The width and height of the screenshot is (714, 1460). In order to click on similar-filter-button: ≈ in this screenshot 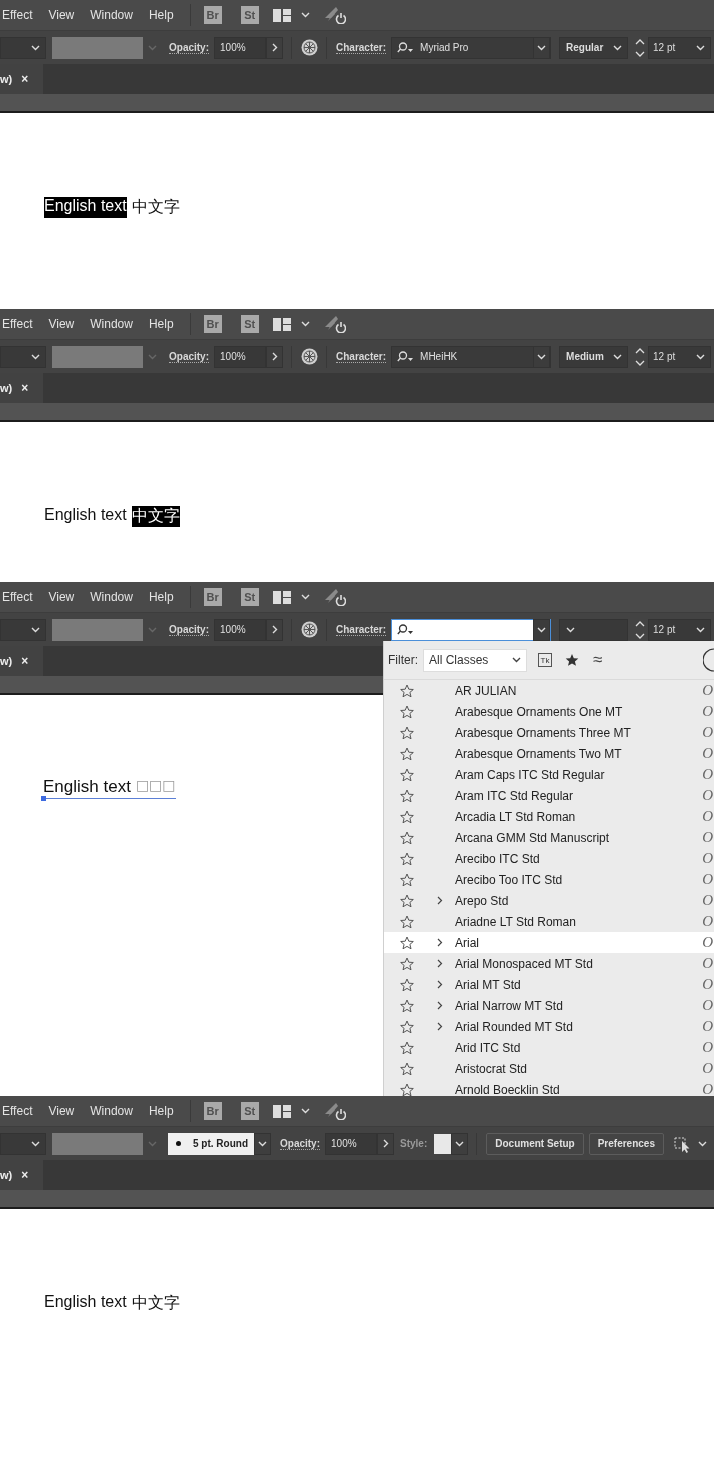, I will do `click(598, 660)`.